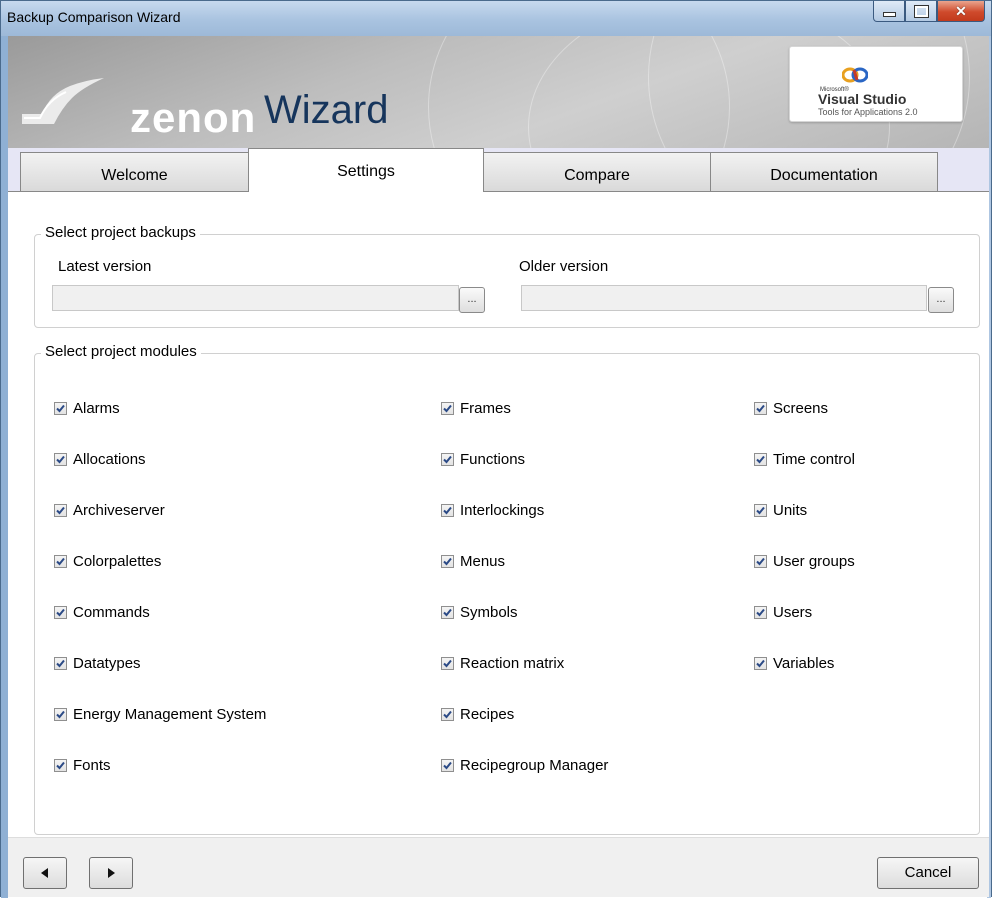 The height and width of the screenshot is (898, 992). I want to click on close-button: ✕, so click(961, 11).